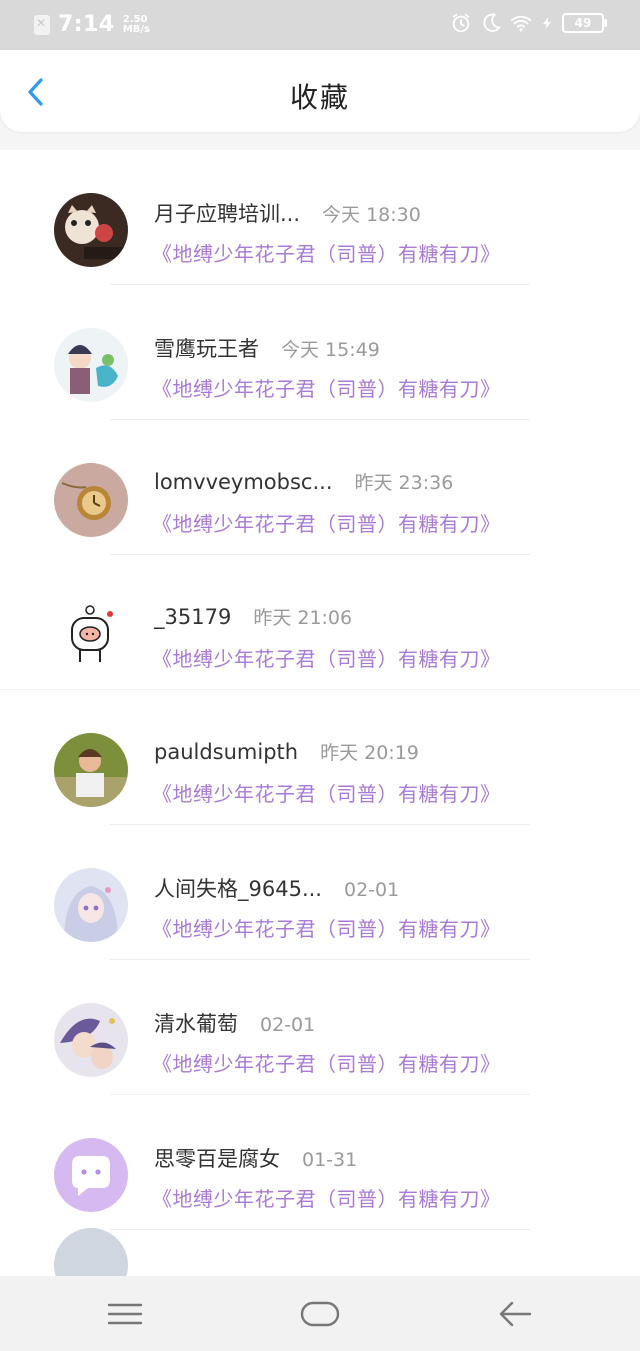  What do you see at coordinates (516, 1314) in the screenshot?
I see `back-arrow-icon` at bounding box center [516, 1314].